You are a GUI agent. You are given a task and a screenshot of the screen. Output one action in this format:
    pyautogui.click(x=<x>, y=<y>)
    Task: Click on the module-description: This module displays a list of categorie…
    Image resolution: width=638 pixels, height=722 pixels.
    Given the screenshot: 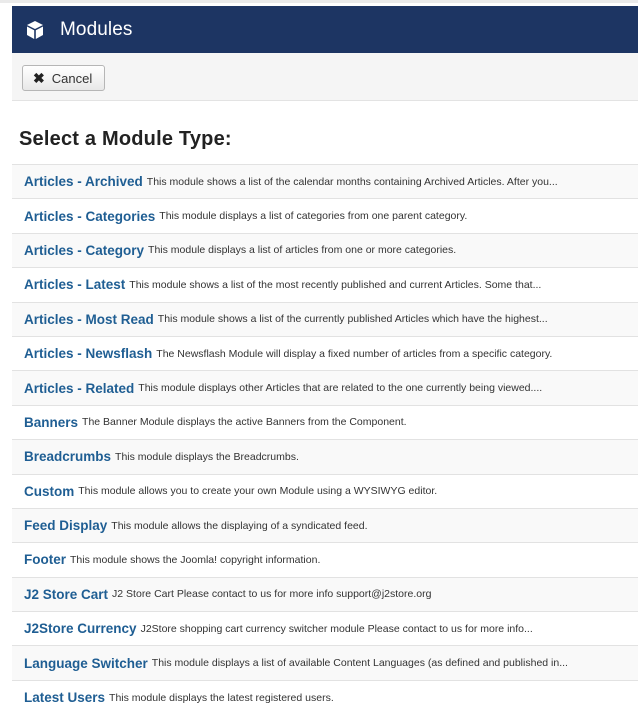 What is the action you would take?
    pyautogui.click(x=313, y=216)
    